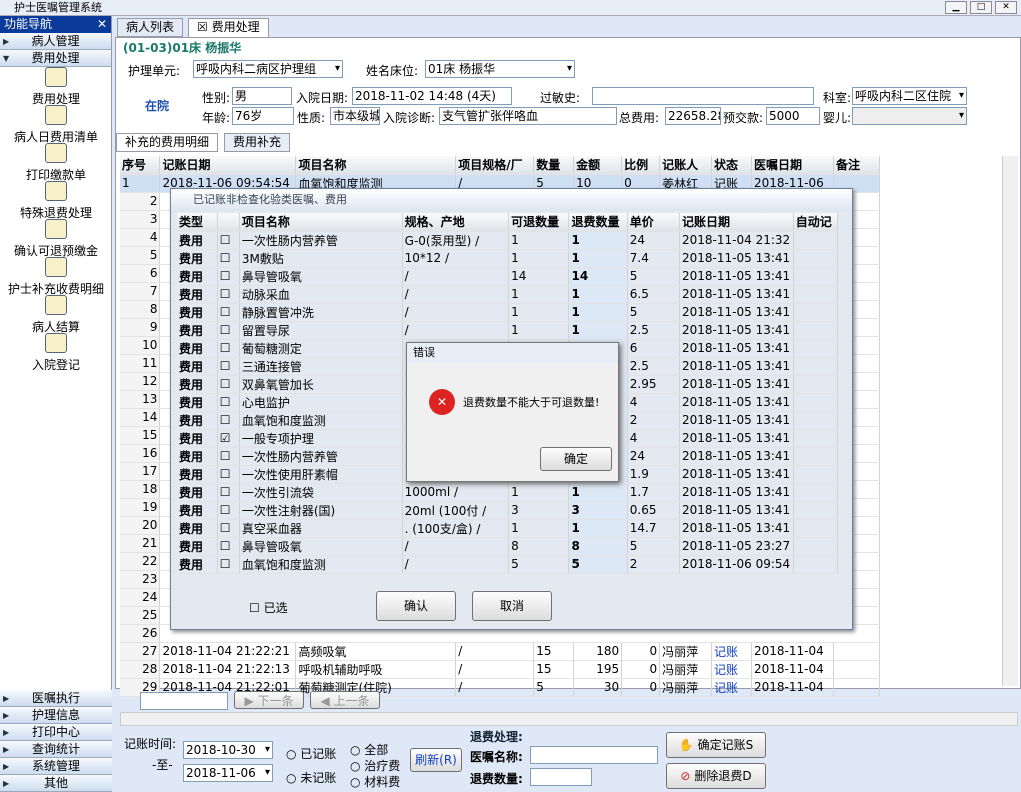  Describe the element at coordinates (56, 783) in the screenshot. I see `nav-bottom-item: ▶ 其他` at that location.